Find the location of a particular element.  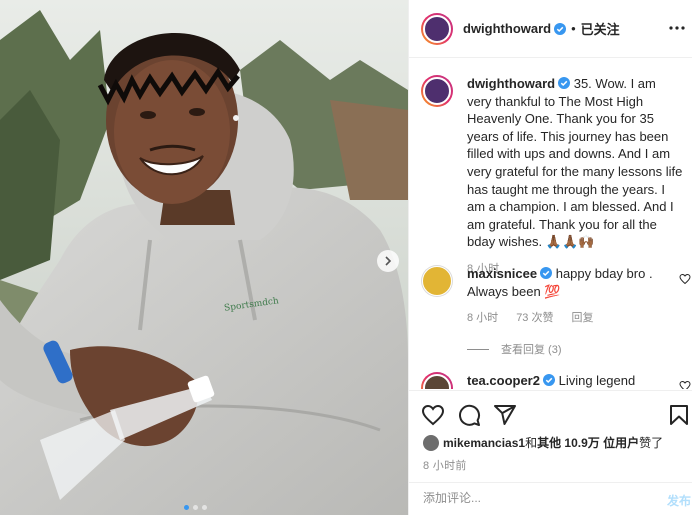

comment-time: 8 小时 is located at coordinates (483, 318).